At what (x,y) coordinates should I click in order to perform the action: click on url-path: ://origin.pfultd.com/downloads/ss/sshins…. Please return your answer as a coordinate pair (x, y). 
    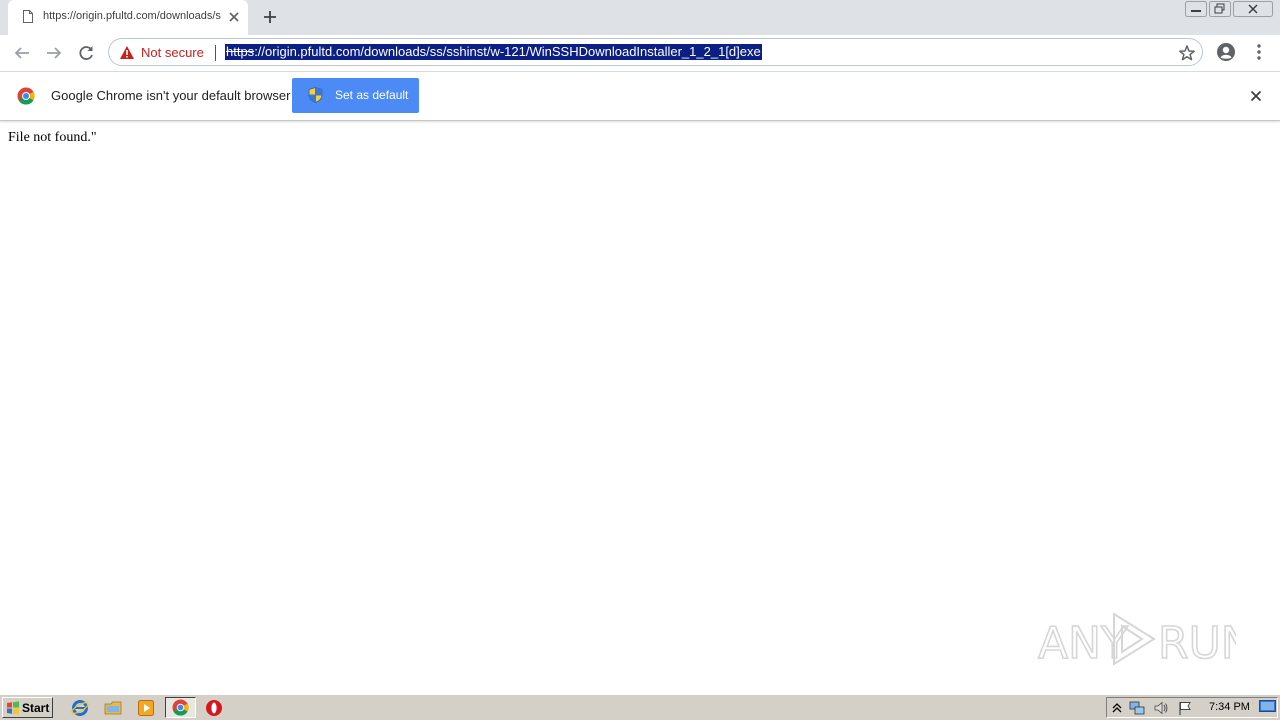
    Looking at the image, I should click on (507, 51).